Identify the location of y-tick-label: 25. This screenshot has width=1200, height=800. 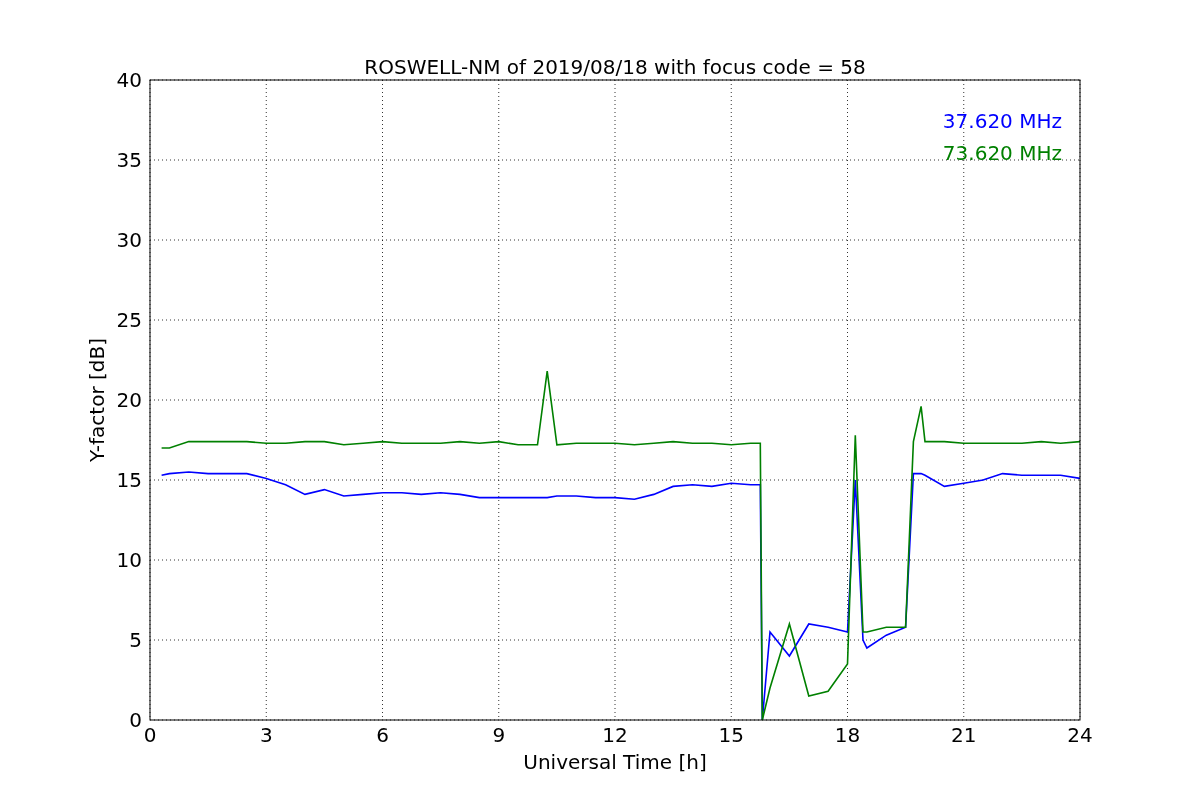
(129, 320).